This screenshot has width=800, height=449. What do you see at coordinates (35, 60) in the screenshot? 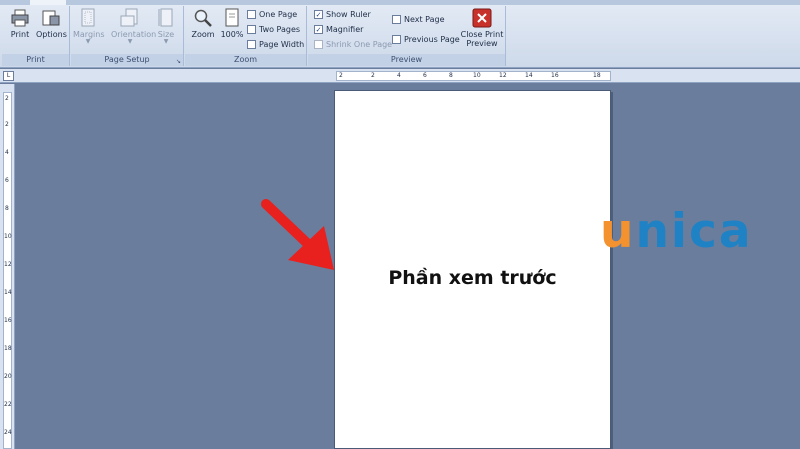
I see `print-group-label: Print` at bounding box center [35, 60].